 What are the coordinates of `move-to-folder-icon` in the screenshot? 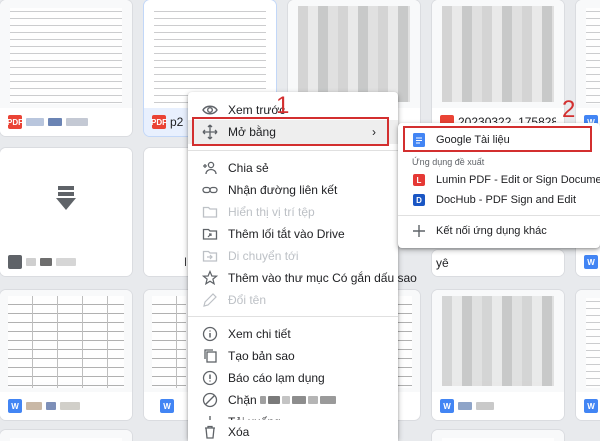 It's located at (210, 256).